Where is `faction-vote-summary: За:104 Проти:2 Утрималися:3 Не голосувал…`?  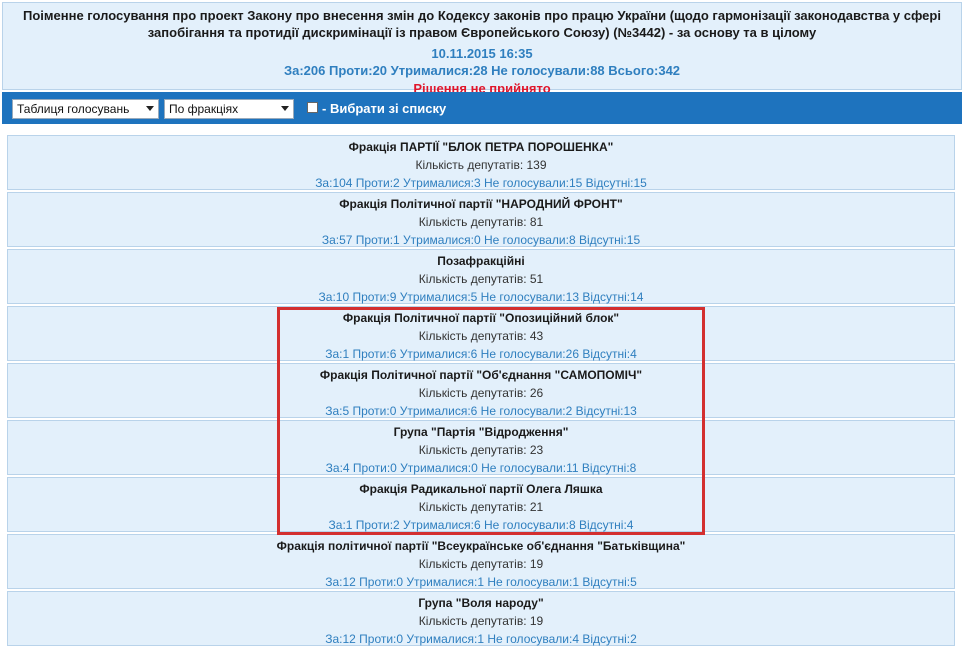
faction-vote-summary: За:104 Проти:2 Утрималися:3 Не голосувал… is located at coordinates (481, 183).